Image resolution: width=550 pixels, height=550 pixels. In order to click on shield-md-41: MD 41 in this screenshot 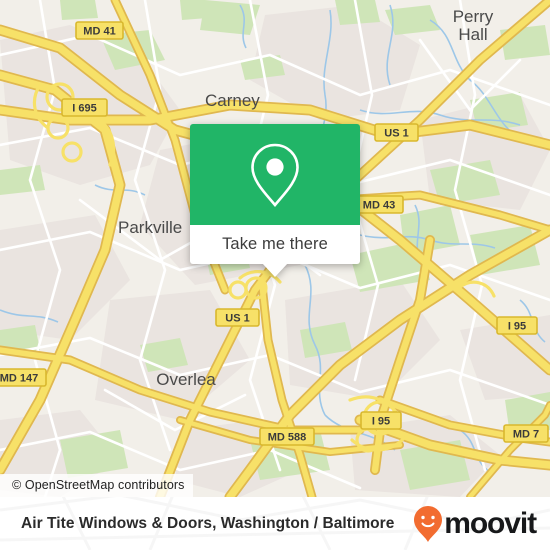, I will do `click(99, 30)`.